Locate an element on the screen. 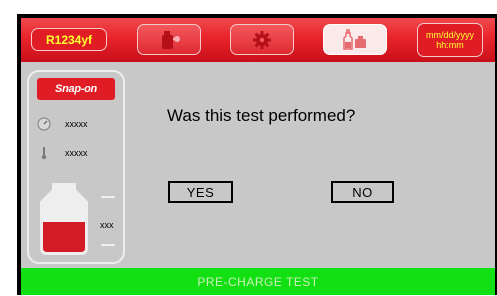  tab-settings is located at coordinates (262, 39).